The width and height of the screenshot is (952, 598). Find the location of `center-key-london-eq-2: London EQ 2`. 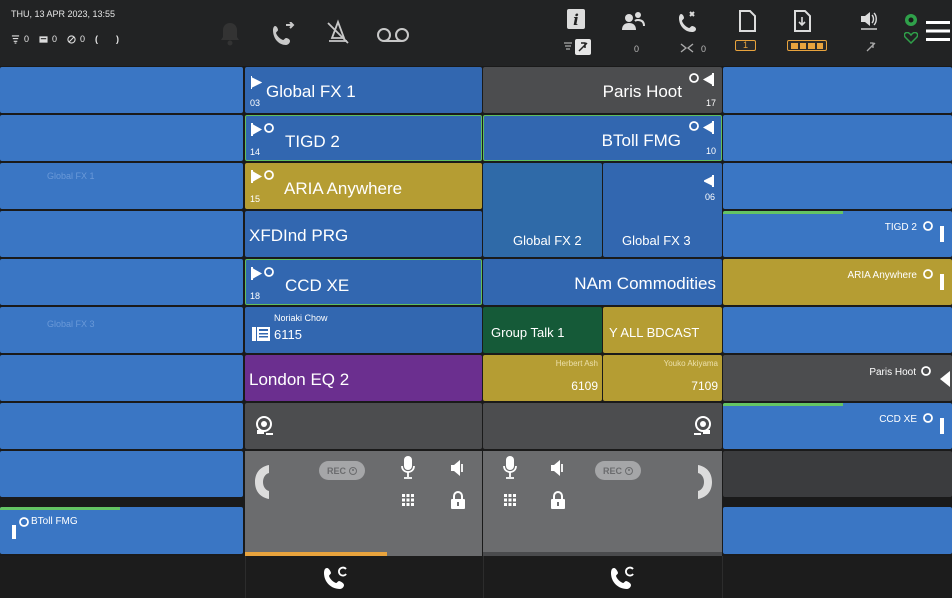

center-key-london-eq-2: London EQ 2 is located at coordinates (363, 378).